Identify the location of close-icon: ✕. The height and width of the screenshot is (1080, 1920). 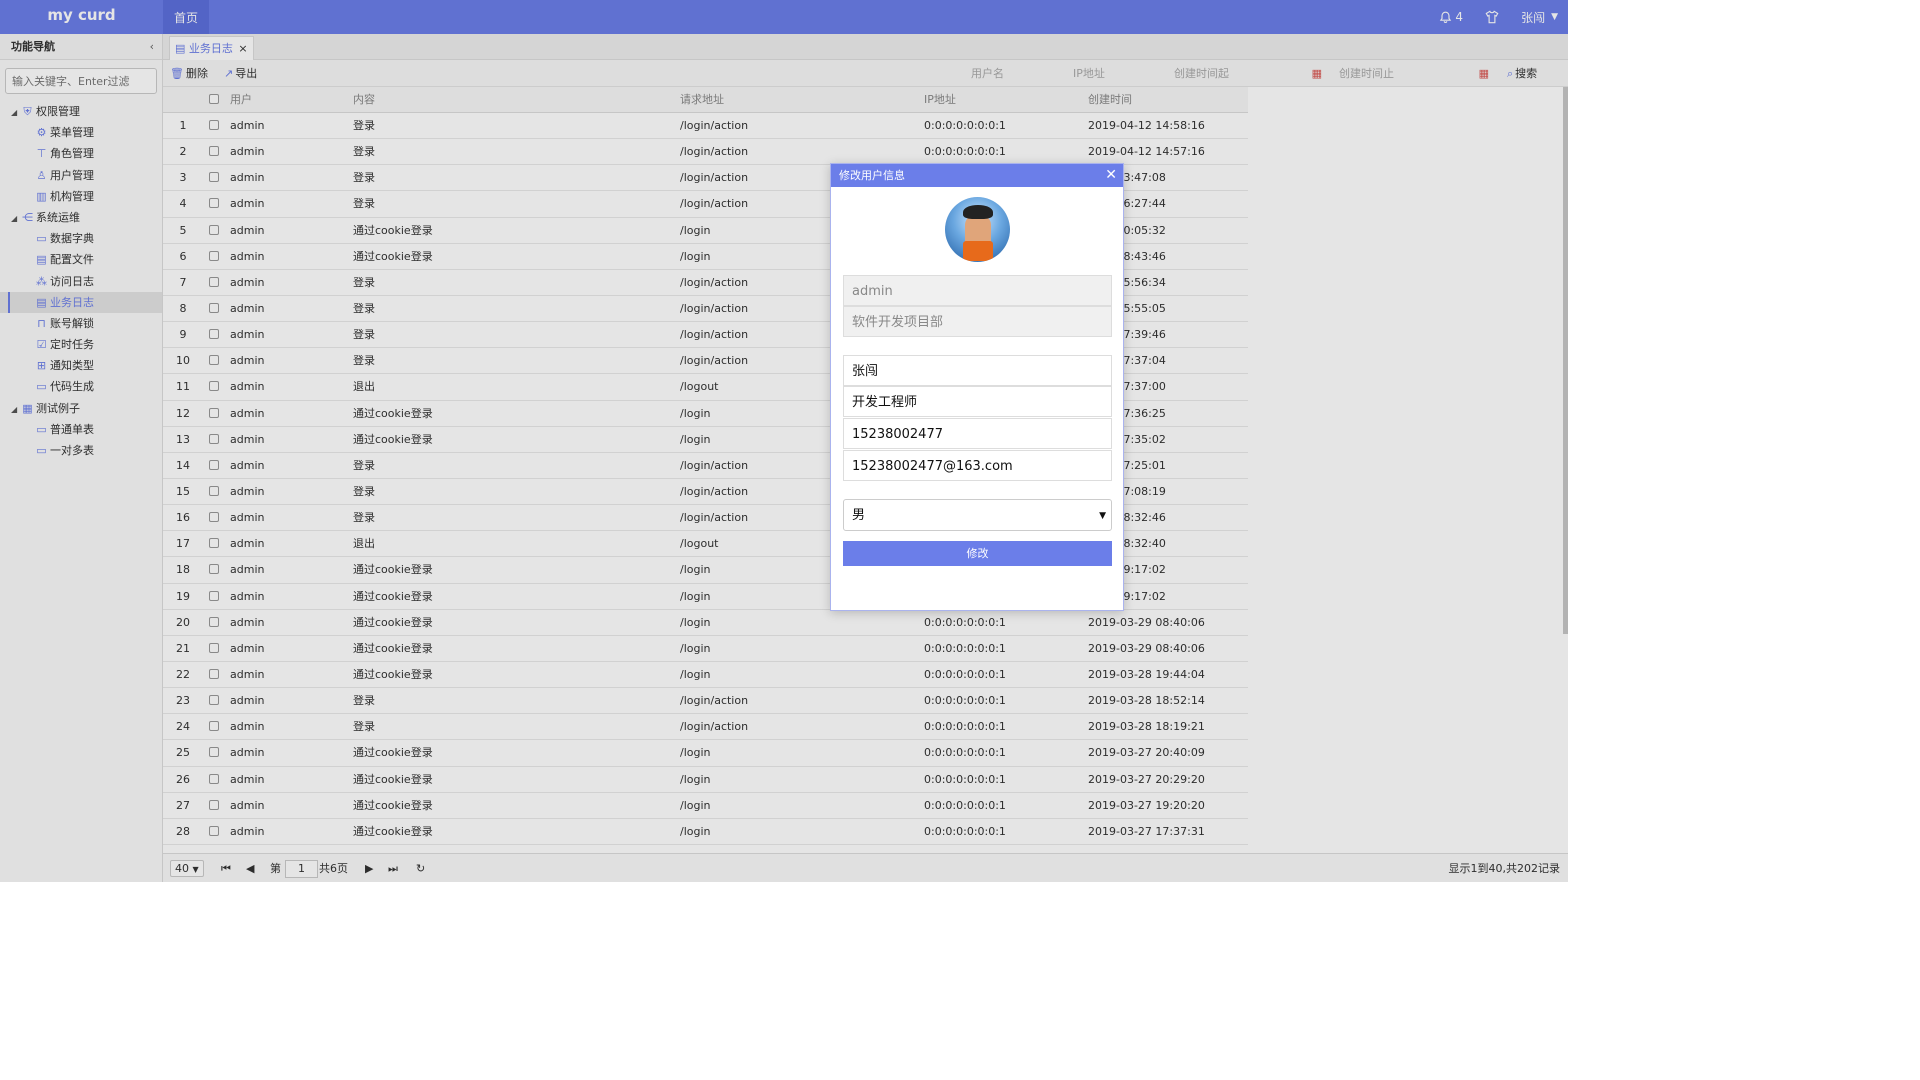
(1111, 175).